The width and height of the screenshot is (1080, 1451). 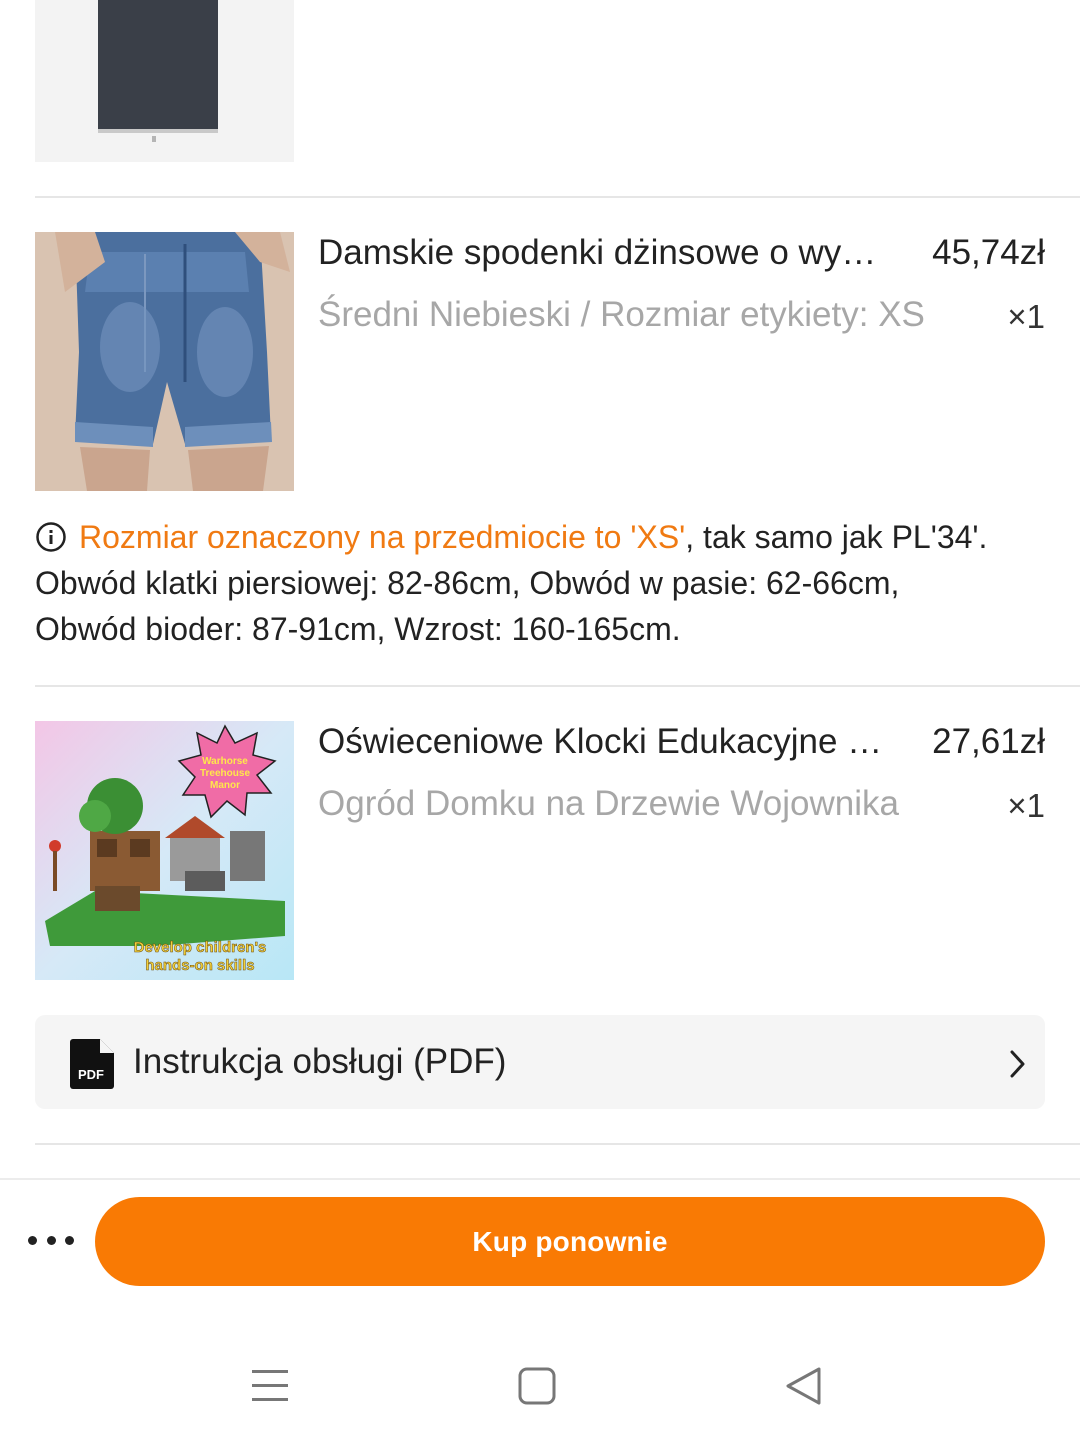 I want to click on caption-line-2: hands-on skills, so click(x=199, y=965).